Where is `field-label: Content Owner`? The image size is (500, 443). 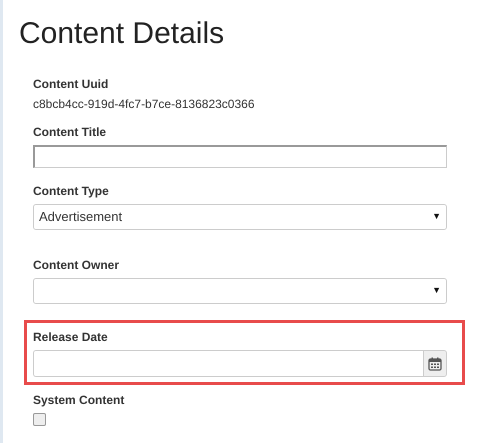
field-label: Content Owner is located at coordinates (76, 265).